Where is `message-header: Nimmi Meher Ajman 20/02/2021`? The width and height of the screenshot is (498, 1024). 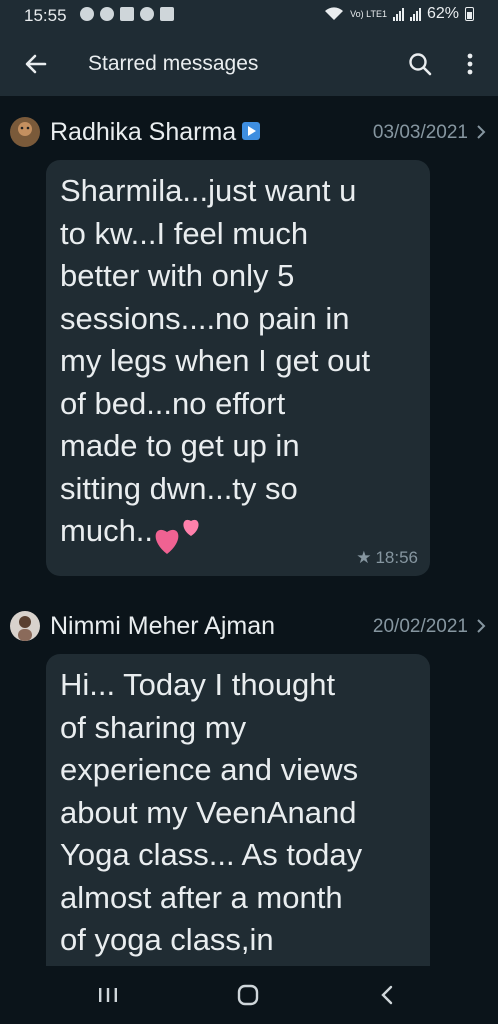 message-header: Nimmi Meher Ajman 20/02/2021 is located at coordinates (249, 626).